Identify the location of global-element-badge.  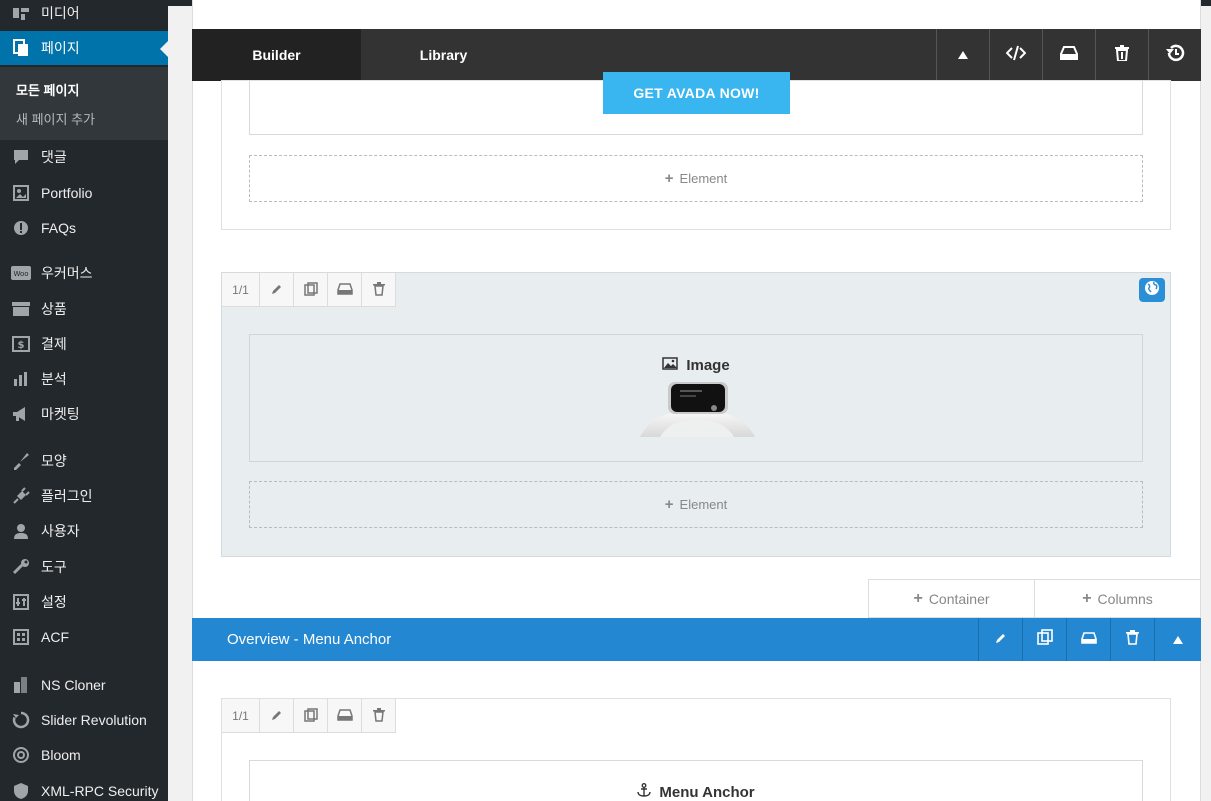
(1152, 290).